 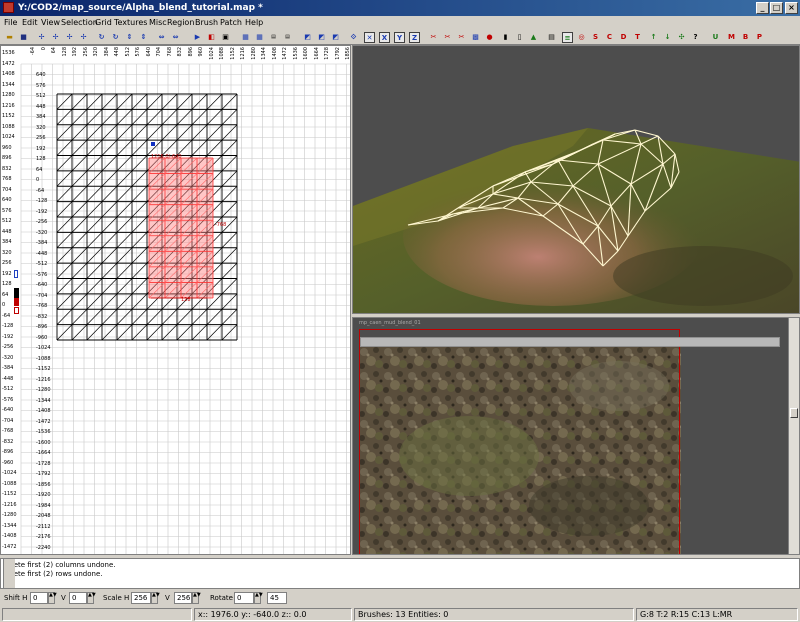 What do you see at coordinates (623, 37) in the screenshot?
I see `d-button: D` at bounding box center [623, 37].